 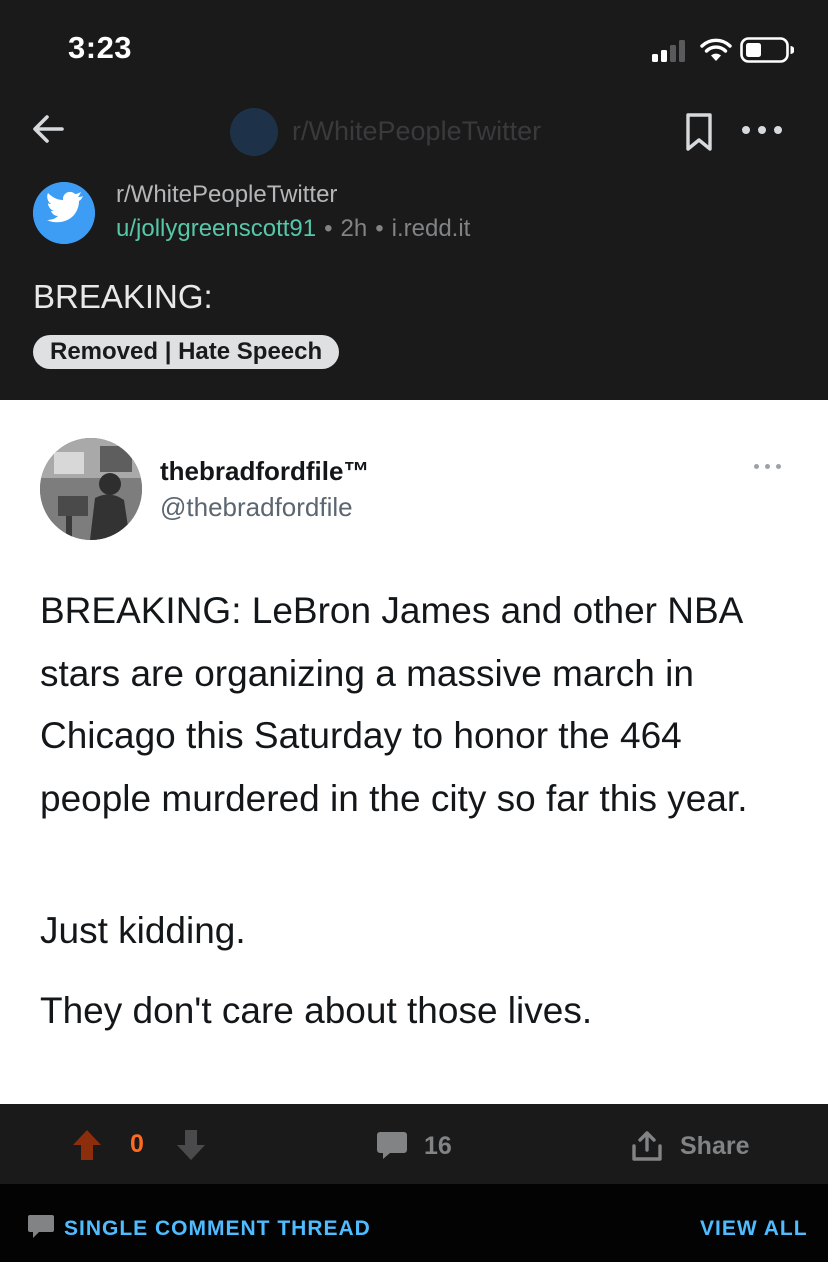 I want to click on share-icon, so click(x=647, y=1146).